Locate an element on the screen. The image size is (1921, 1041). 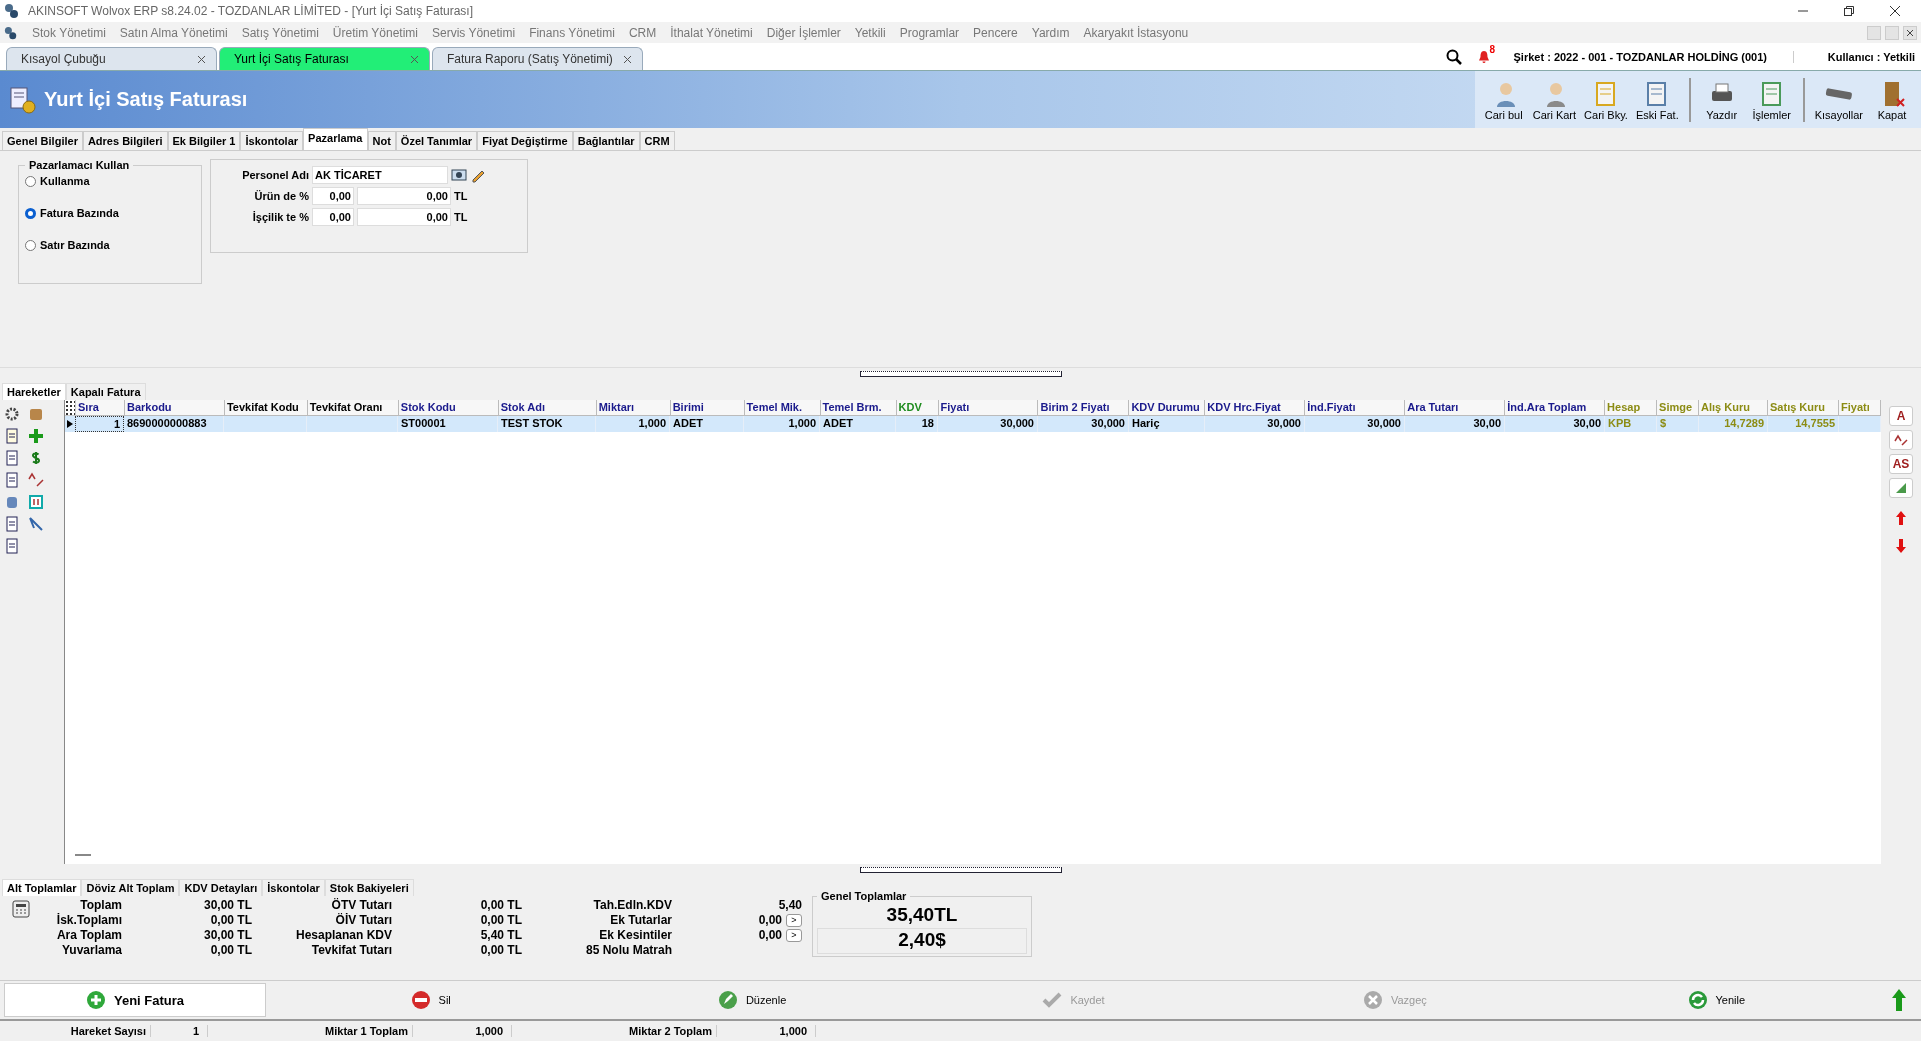
totals-tab: Döviz Alt Toplam is located at coordinates (130, 887).